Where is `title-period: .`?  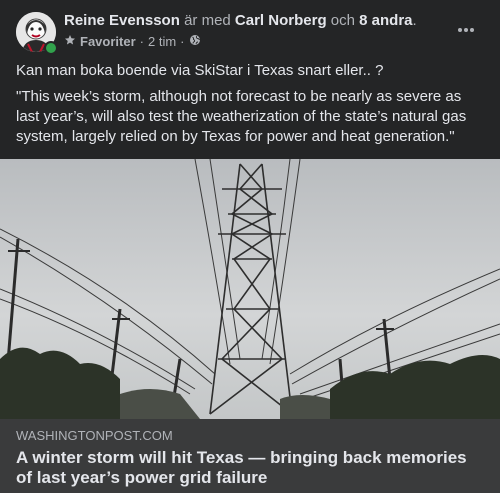 title-period: . is located at coordinates (414, 20).